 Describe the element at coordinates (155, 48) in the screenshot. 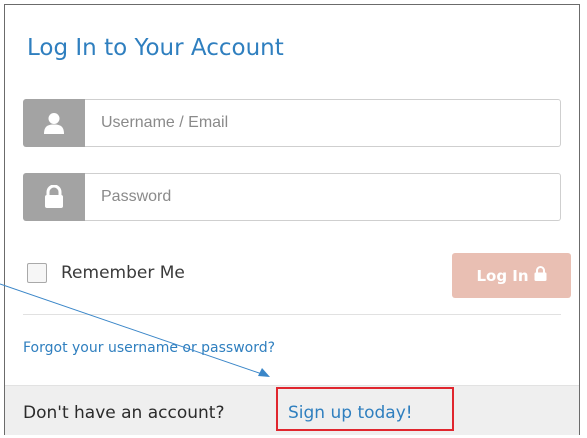

I see `page-title: Log In to Your Account` at that location.